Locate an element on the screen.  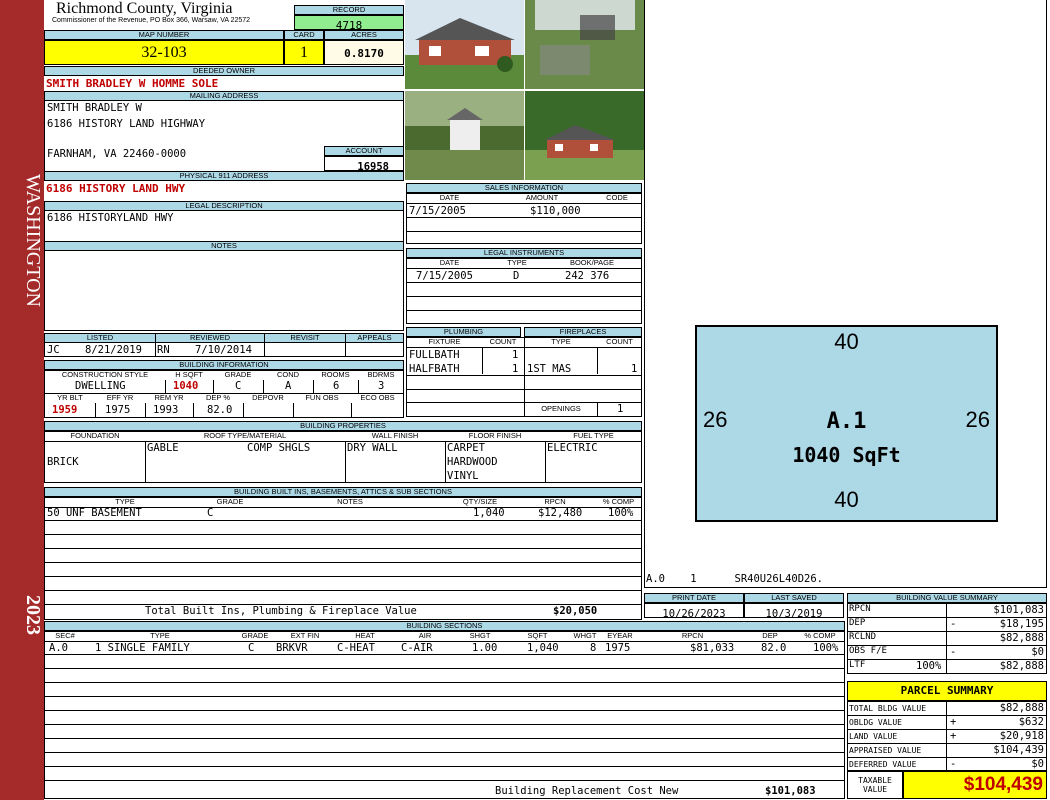
fireplaces-title: FIREPLACES is located at coordinates (583, 332).